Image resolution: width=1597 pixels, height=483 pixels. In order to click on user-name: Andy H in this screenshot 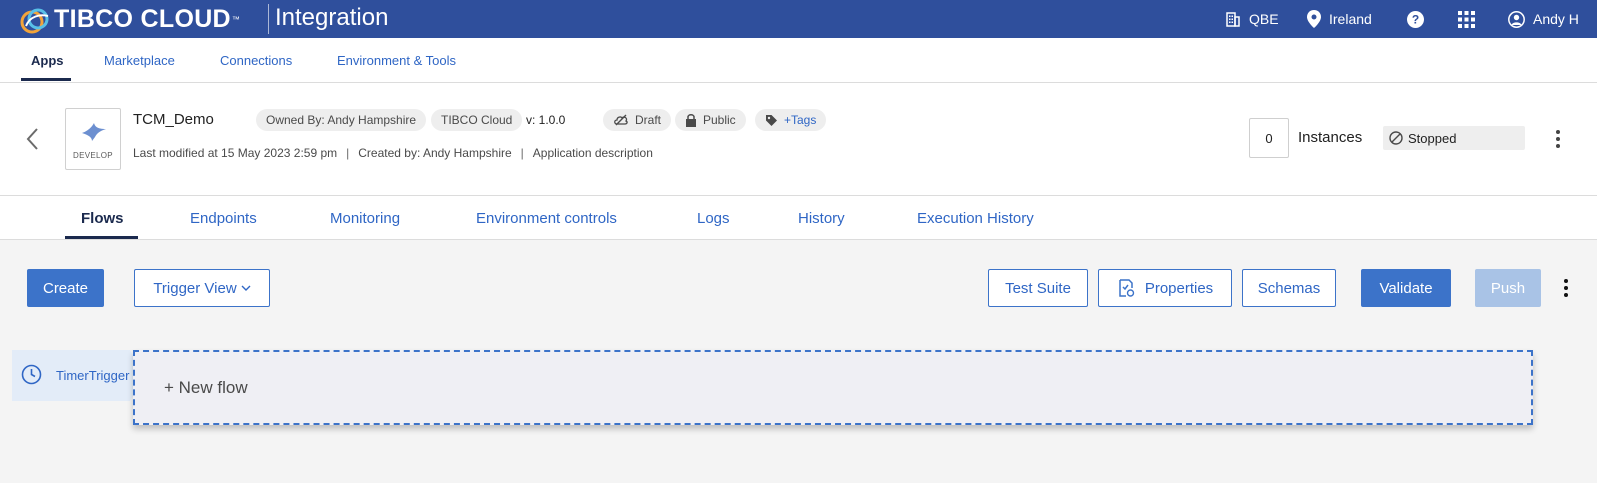, I will do `click(1556, 19)`.